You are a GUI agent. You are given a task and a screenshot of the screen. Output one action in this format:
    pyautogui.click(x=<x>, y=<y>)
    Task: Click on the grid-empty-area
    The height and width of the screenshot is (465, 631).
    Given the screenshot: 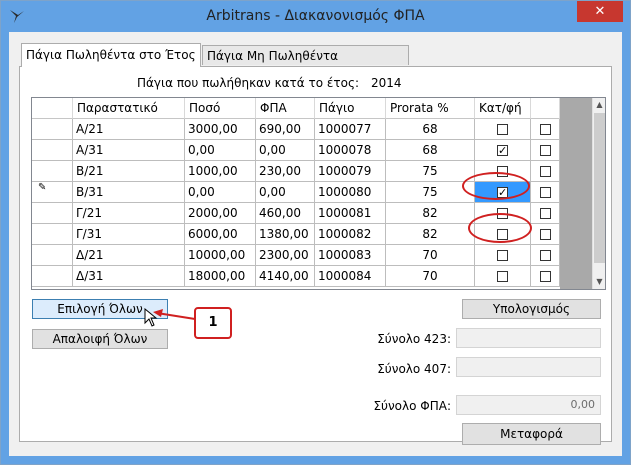 What is the action you would take?
    pyautogui.click(x=576, y=193)
    